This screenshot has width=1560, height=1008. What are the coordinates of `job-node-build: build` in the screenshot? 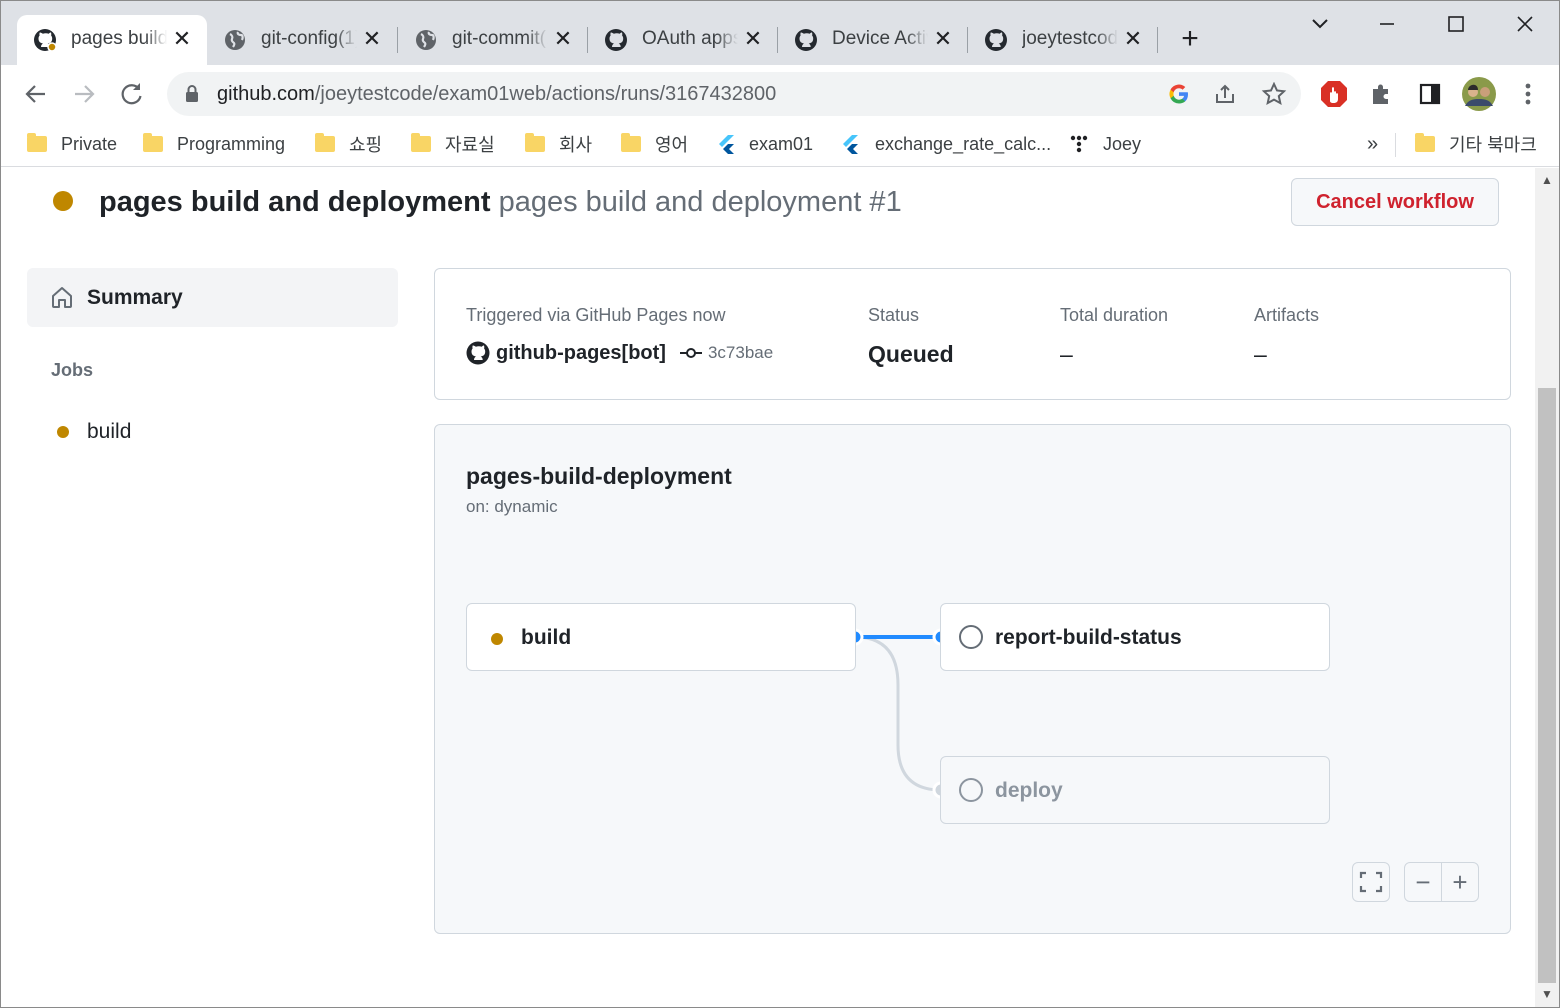 It's located at (661, 637).